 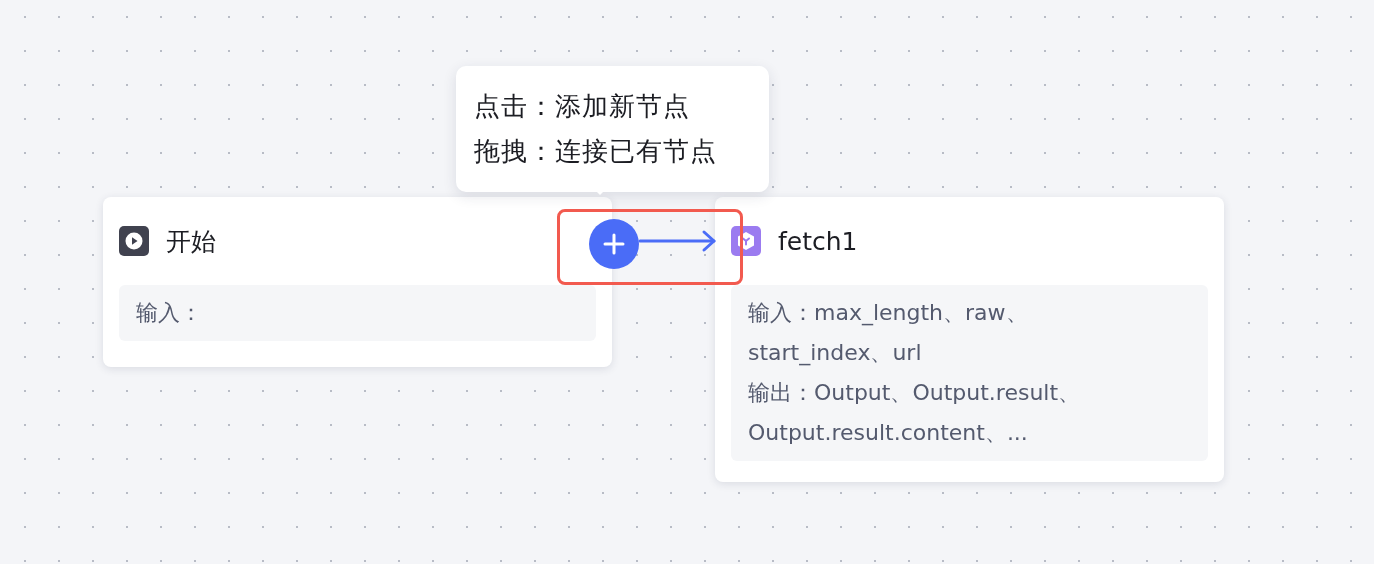 What do you see at coordinates (191, 241) in the screenshot?
I see `node-title: 开始` at bounding box center [191, 241].